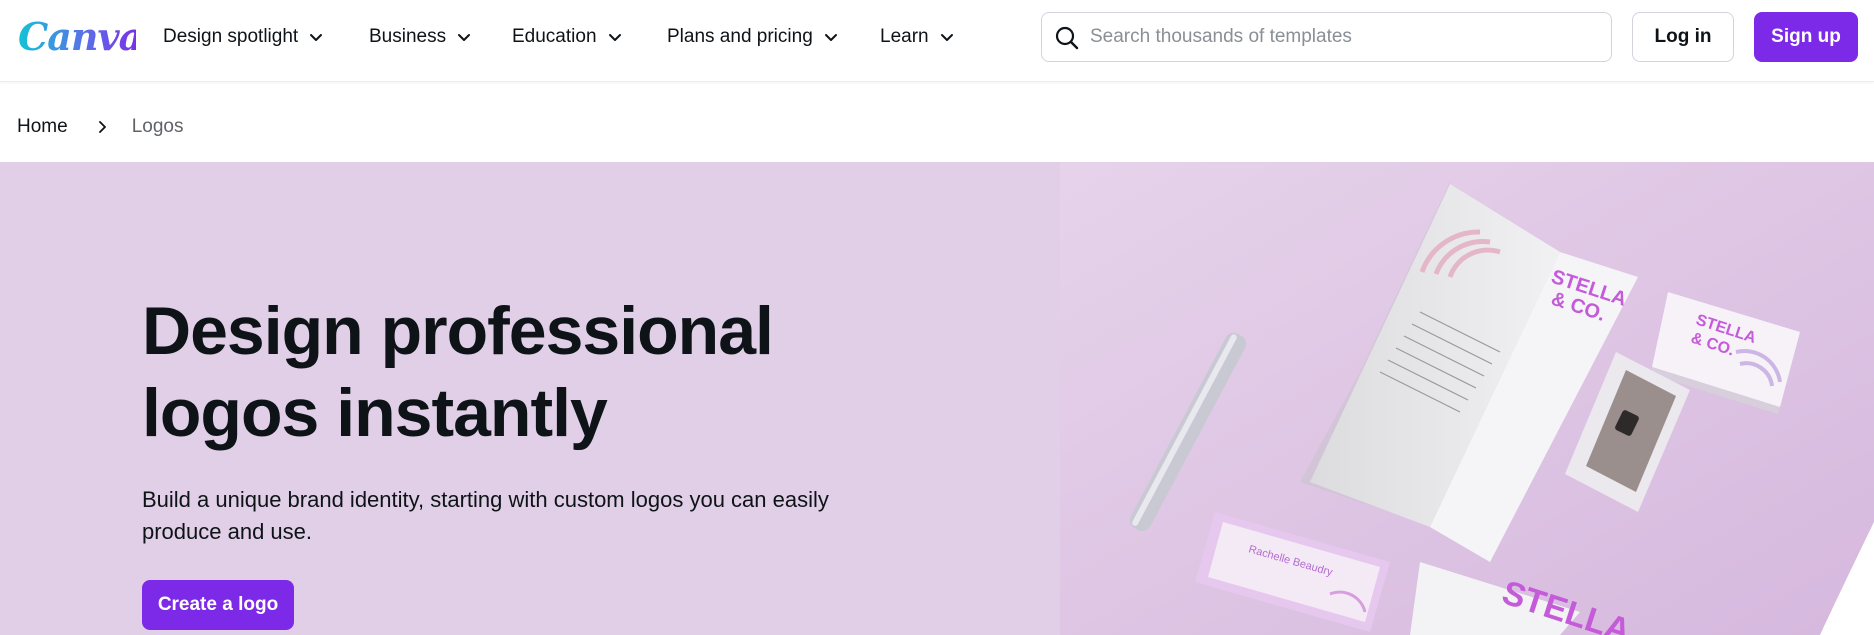 The width and height of the screenshot is (1874, 635). What do you see at coordinates (77, 36) in the screenshot?
I see `logo-text: Canva` at bounding box center [77, 36].